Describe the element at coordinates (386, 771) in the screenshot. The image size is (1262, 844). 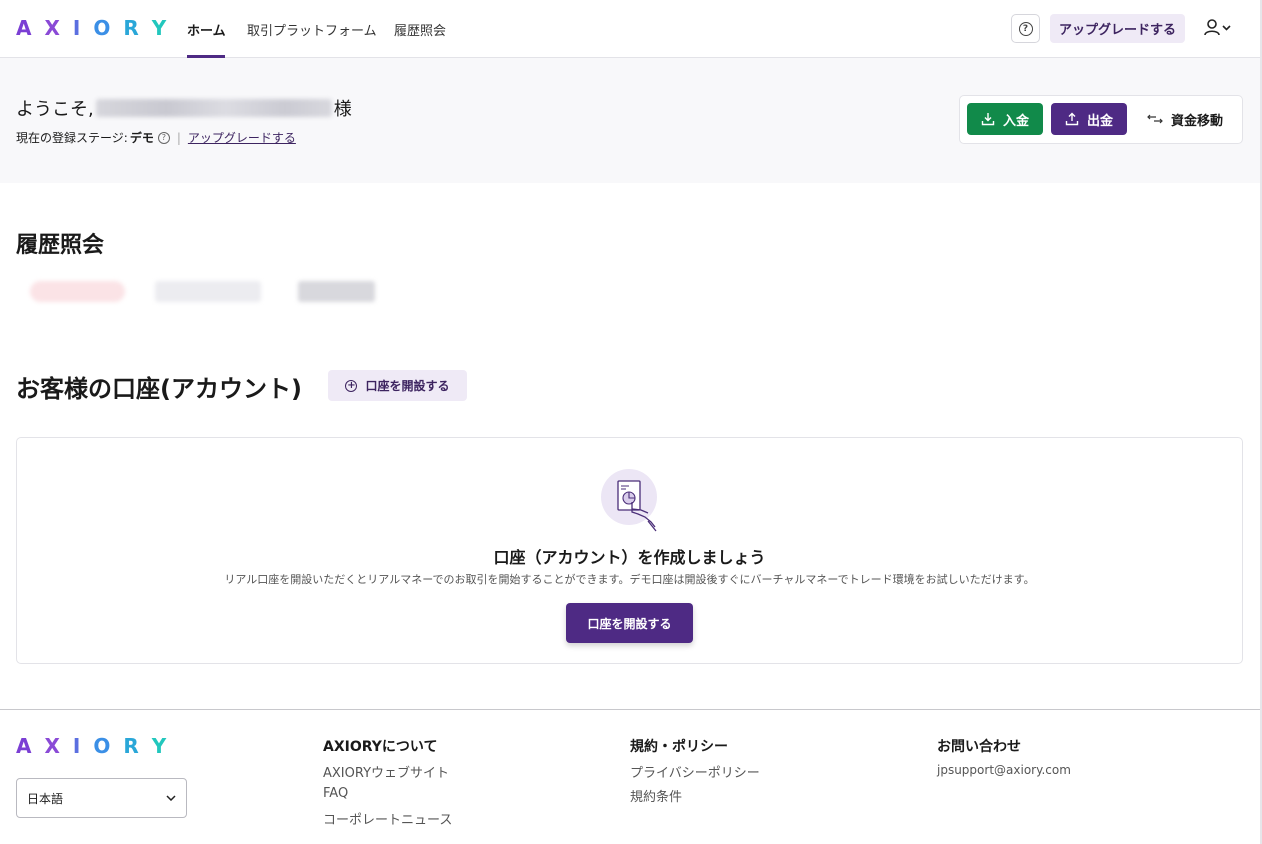
I see `footer-link-website: AXIORYウェブサイト` at that location.